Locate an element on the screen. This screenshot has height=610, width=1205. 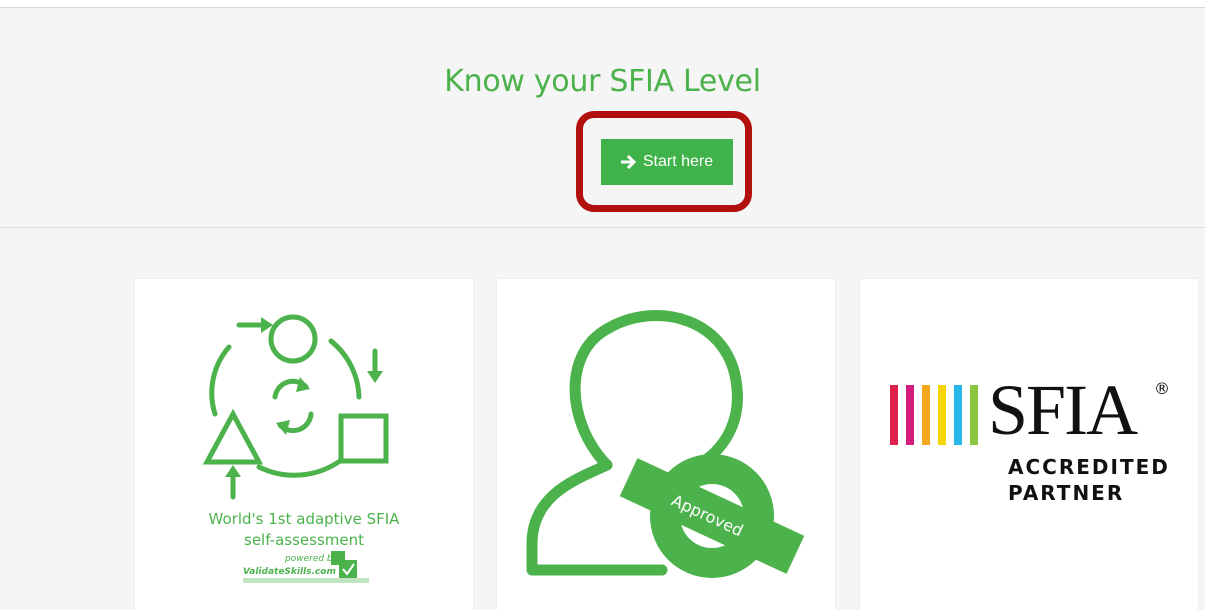
sfia-wordmark: SFIA is located at coordinates (1063, 410).